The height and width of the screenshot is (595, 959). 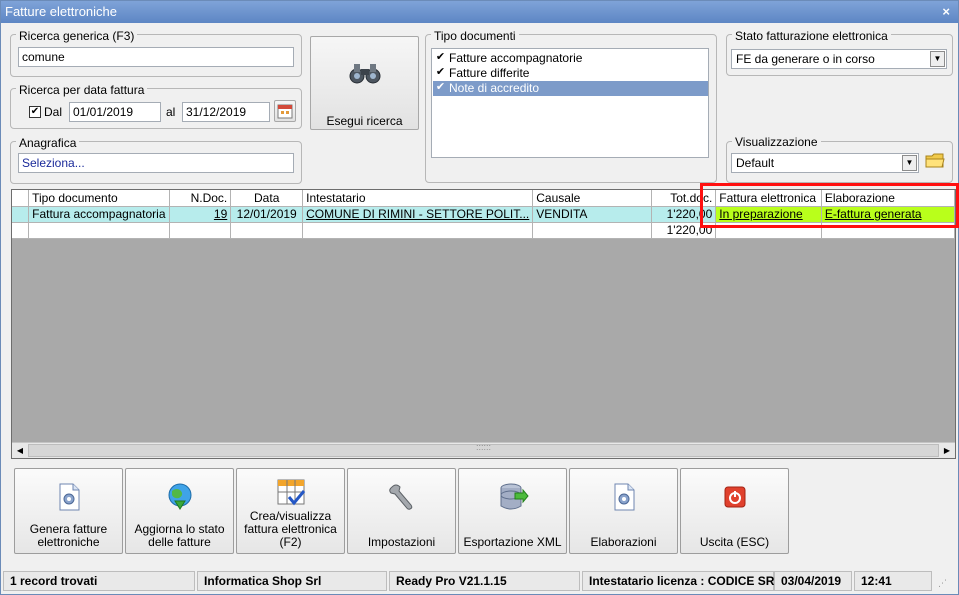 What do you see at coordinates (179, 511) in the screenshot?
I see `update-status-button: Aggiorna lo stato delle fatture` at bounding box center [179, 511].